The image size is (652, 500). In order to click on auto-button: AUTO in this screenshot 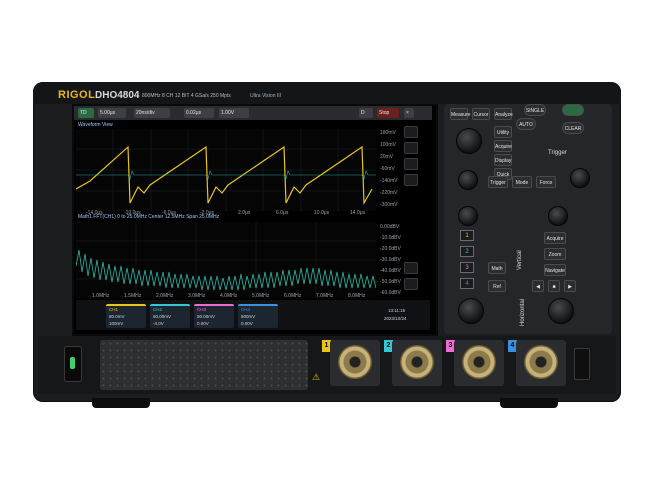, I will do `click(526, 124)`.